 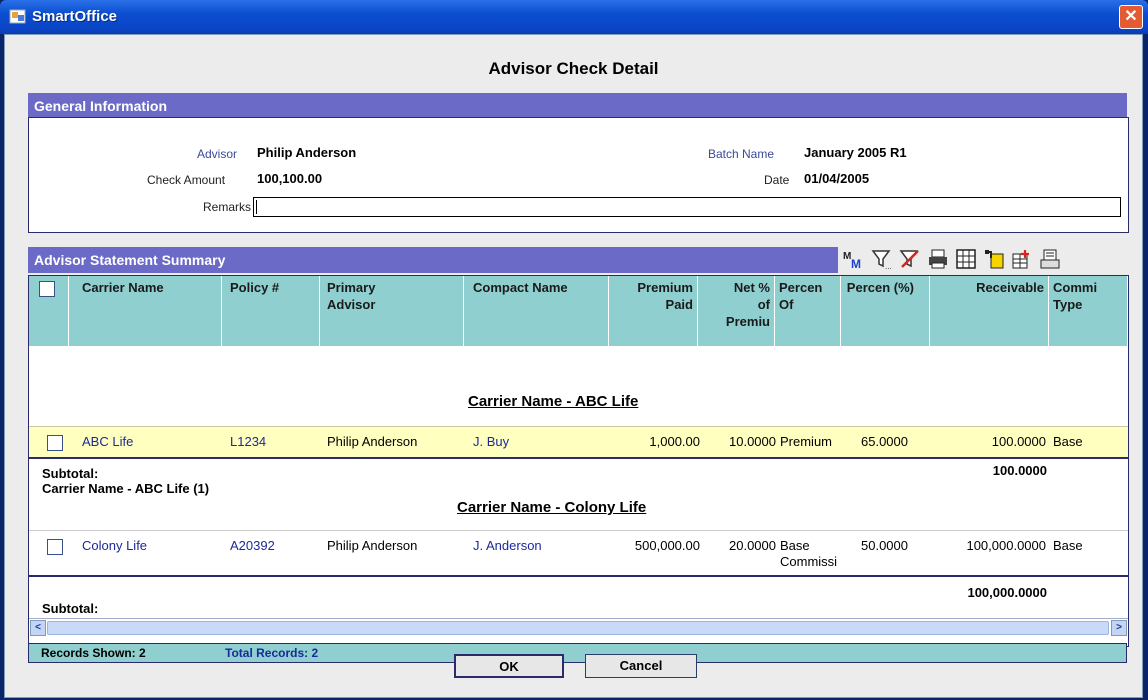 I want to click on add-column-icon, so click(x=1022, y=259).